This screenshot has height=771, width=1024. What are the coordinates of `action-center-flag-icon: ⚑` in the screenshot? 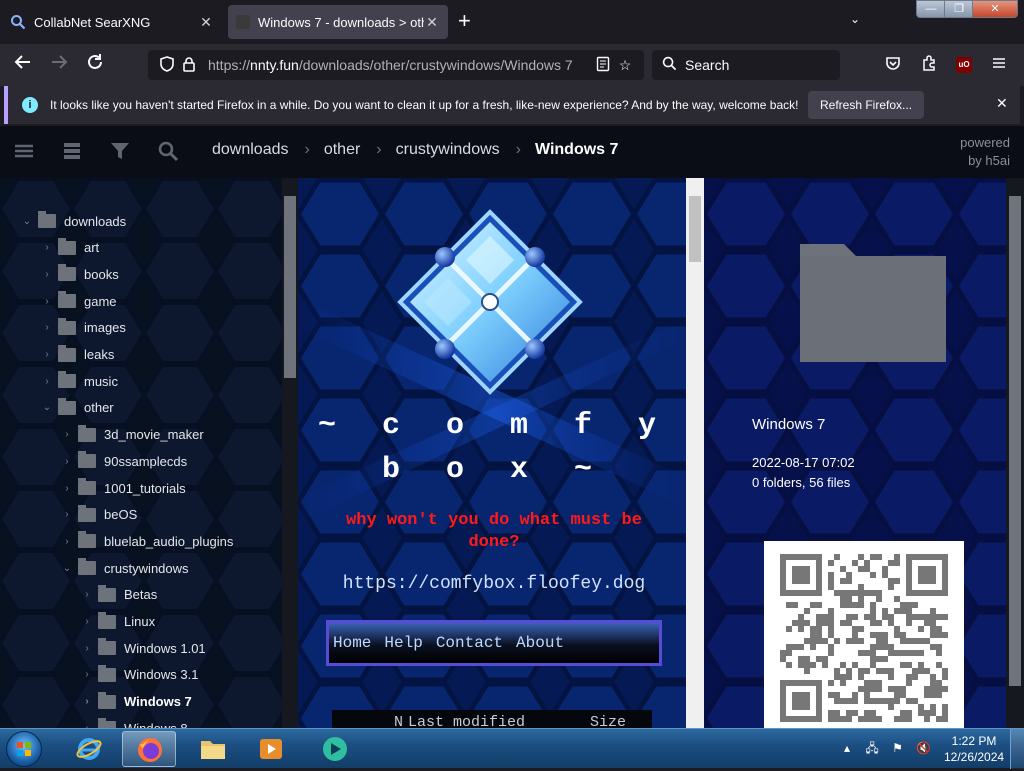 It's located at (897, 748).